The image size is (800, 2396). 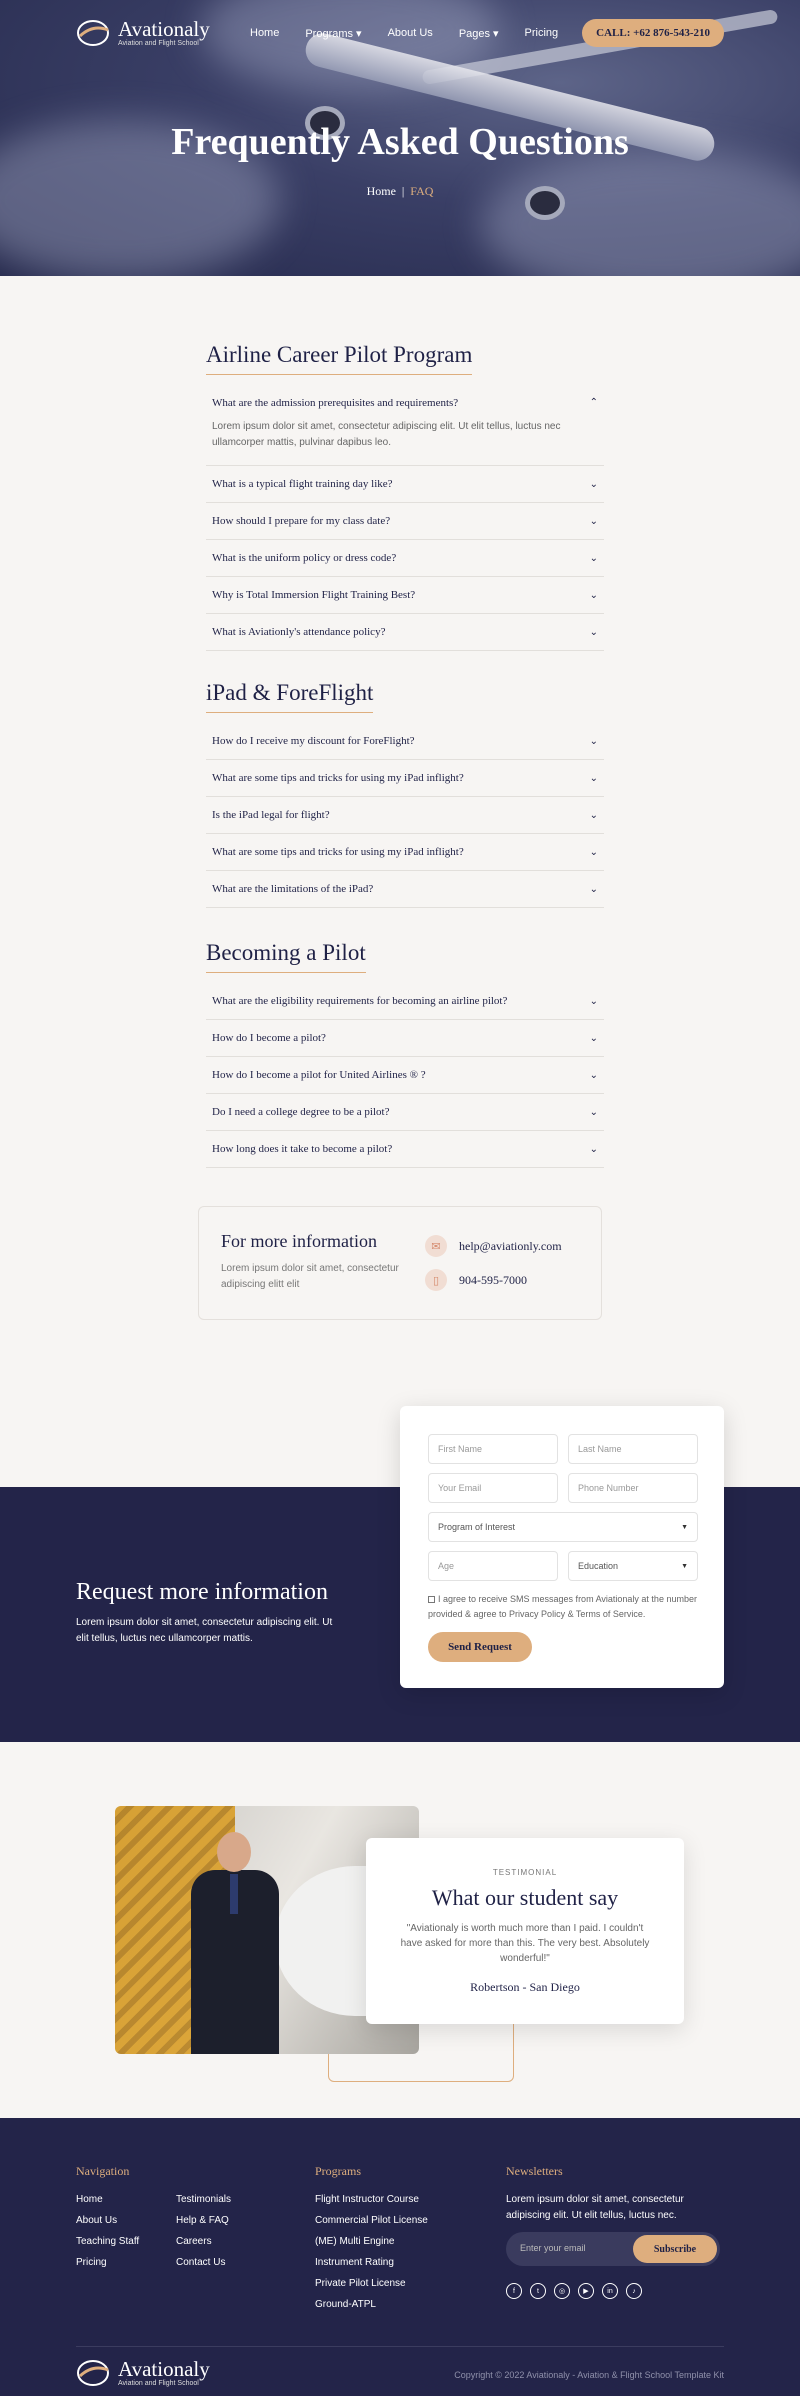 What do you see at coordinates (480, 1647) in the screenshot?
I see `send-request-button: Send Request` at bounding box center [480, 1647].